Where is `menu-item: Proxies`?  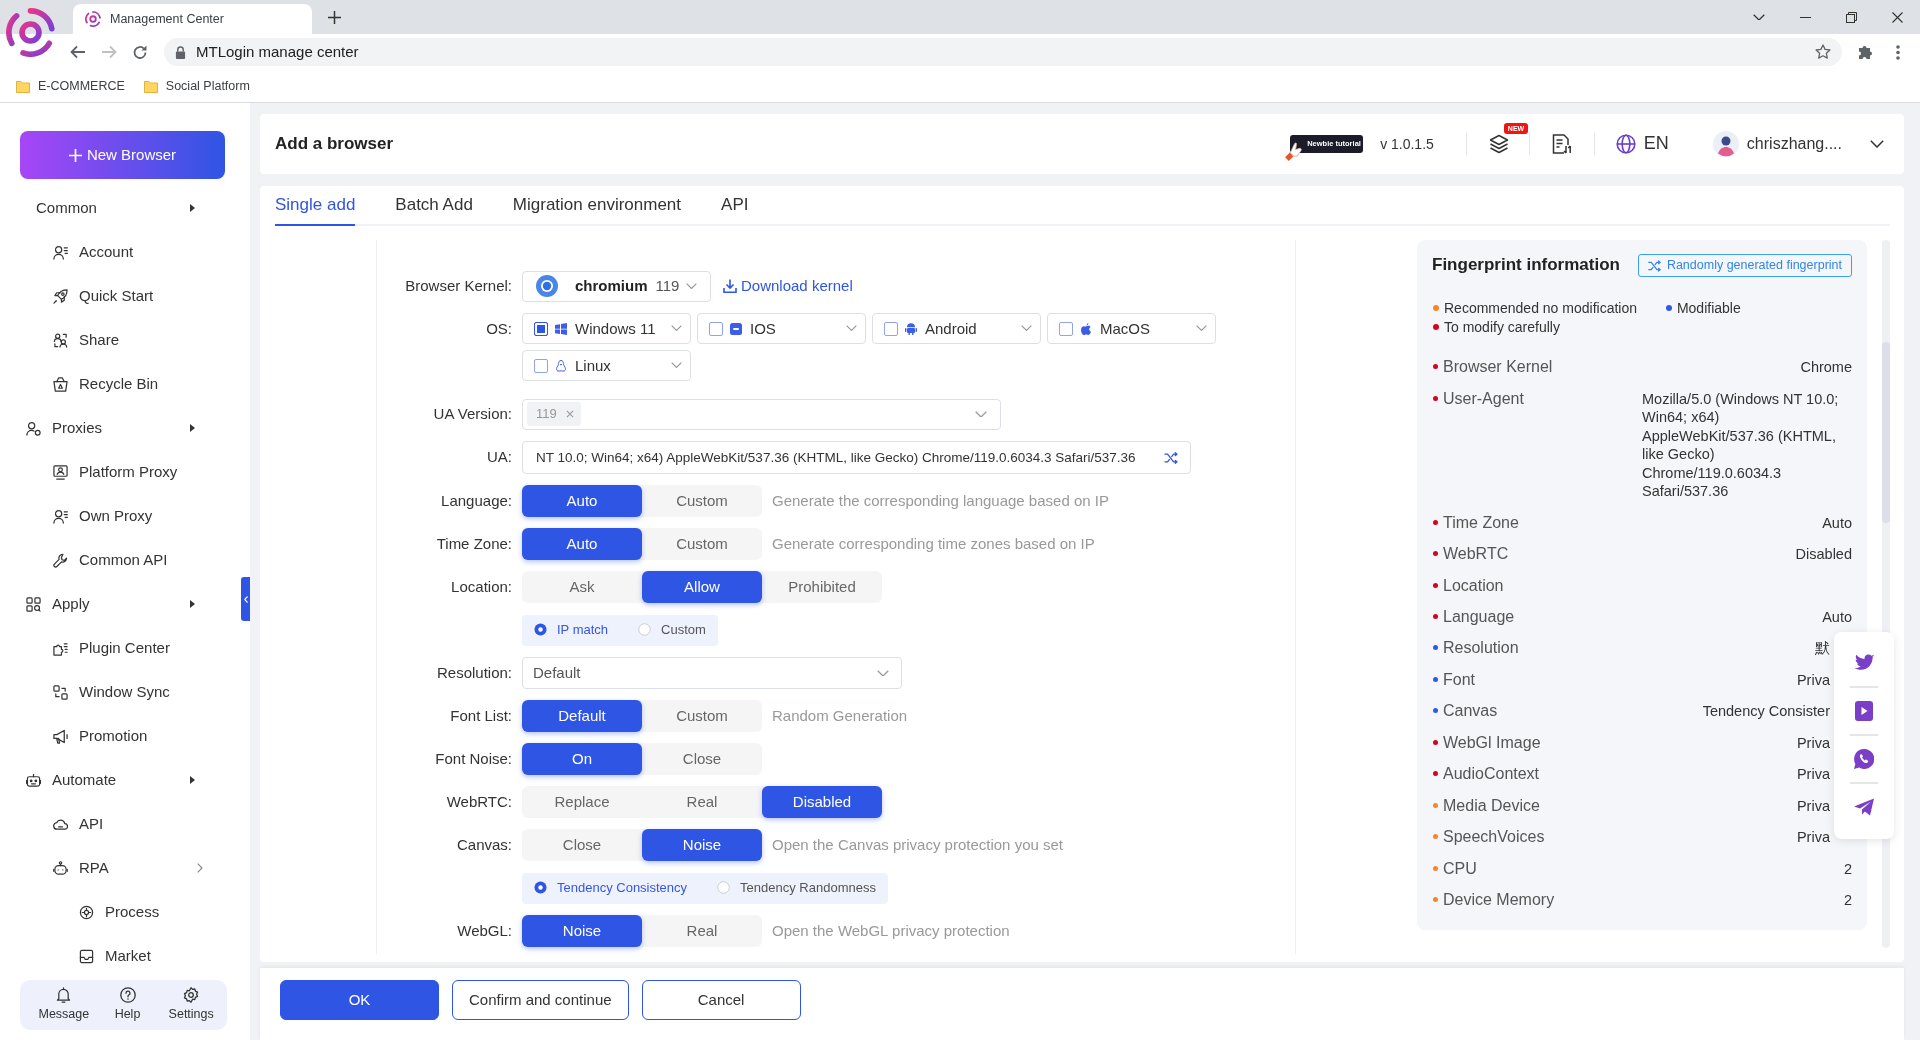 menu-item: Proxies is located at coordinates (109, 428).